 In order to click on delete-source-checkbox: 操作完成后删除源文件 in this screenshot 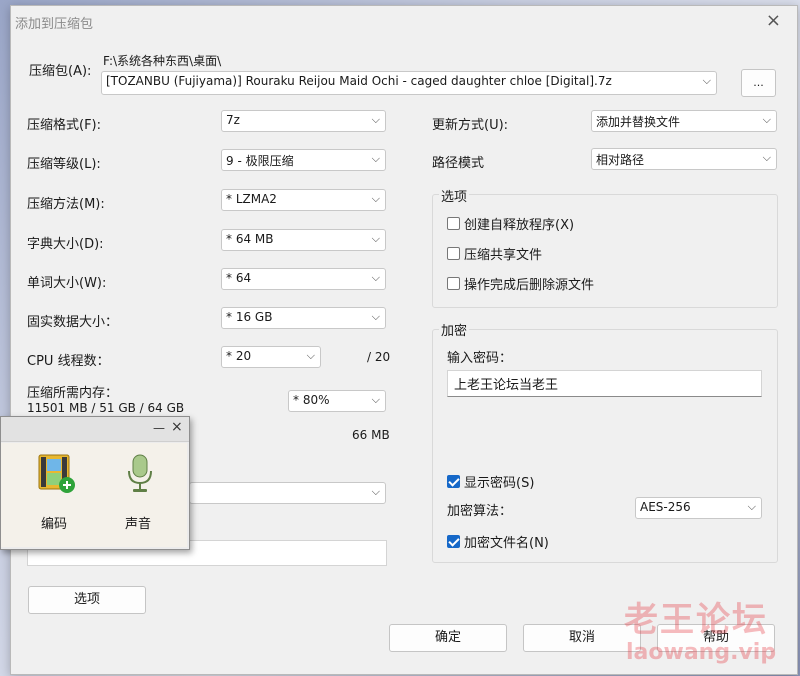, I will do `click(520, 283)`.